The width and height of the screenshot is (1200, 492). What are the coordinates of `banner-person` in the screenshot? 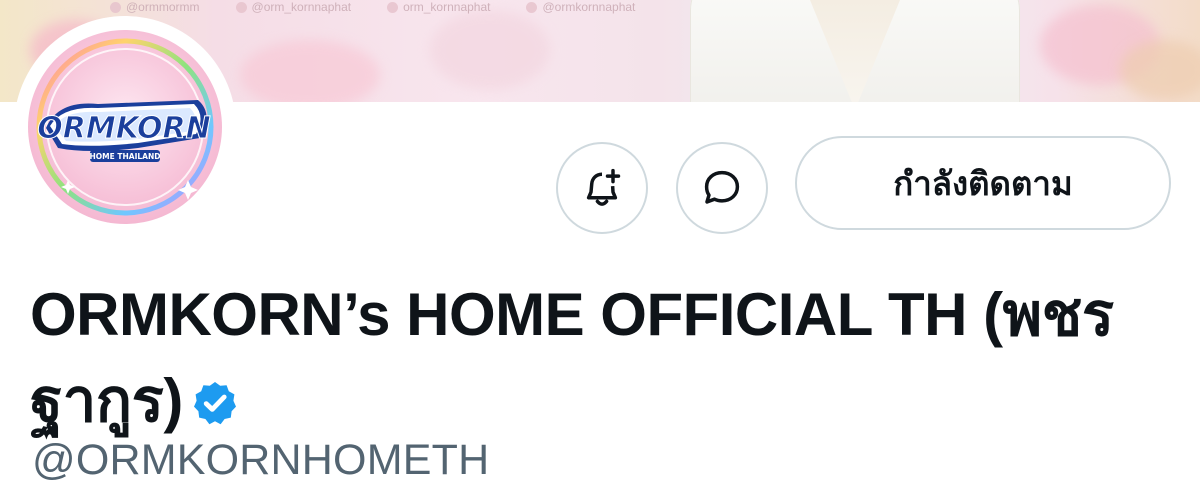 It's located at (855, 51).